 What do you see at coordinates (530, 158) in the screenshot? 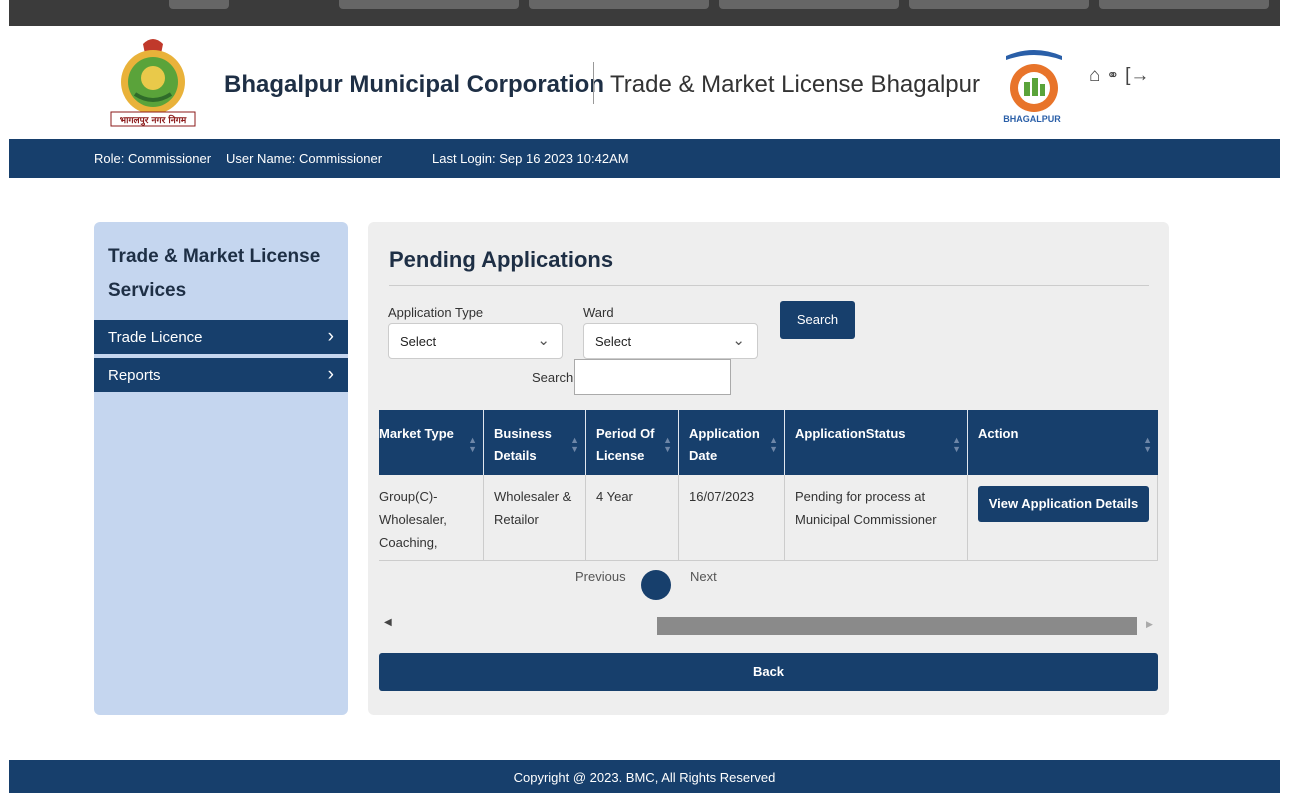
I see `last-login-text: Last Login: Sep 16 2023 10:42AM` at bounding box center [530, 158].